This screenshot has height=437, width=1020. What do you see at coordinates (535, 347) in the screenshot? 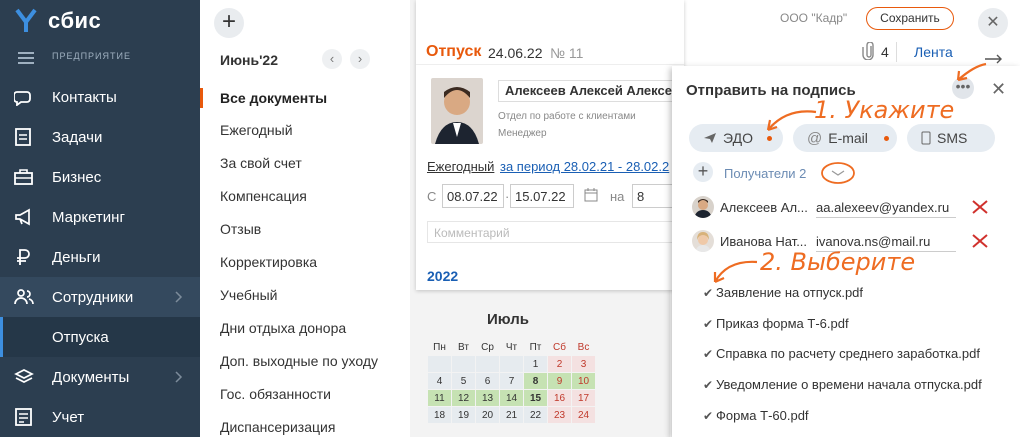
I see `weekday: Пт` at bounding box center [535, 347].